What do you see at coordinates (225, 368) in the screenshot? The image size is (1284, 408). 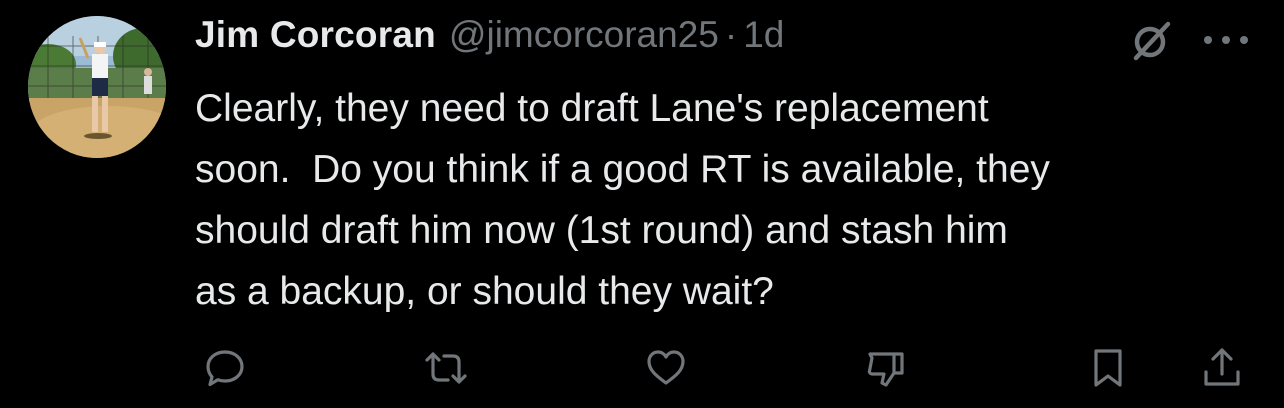 I see `reply-icon` at bounding box center [225, 368].